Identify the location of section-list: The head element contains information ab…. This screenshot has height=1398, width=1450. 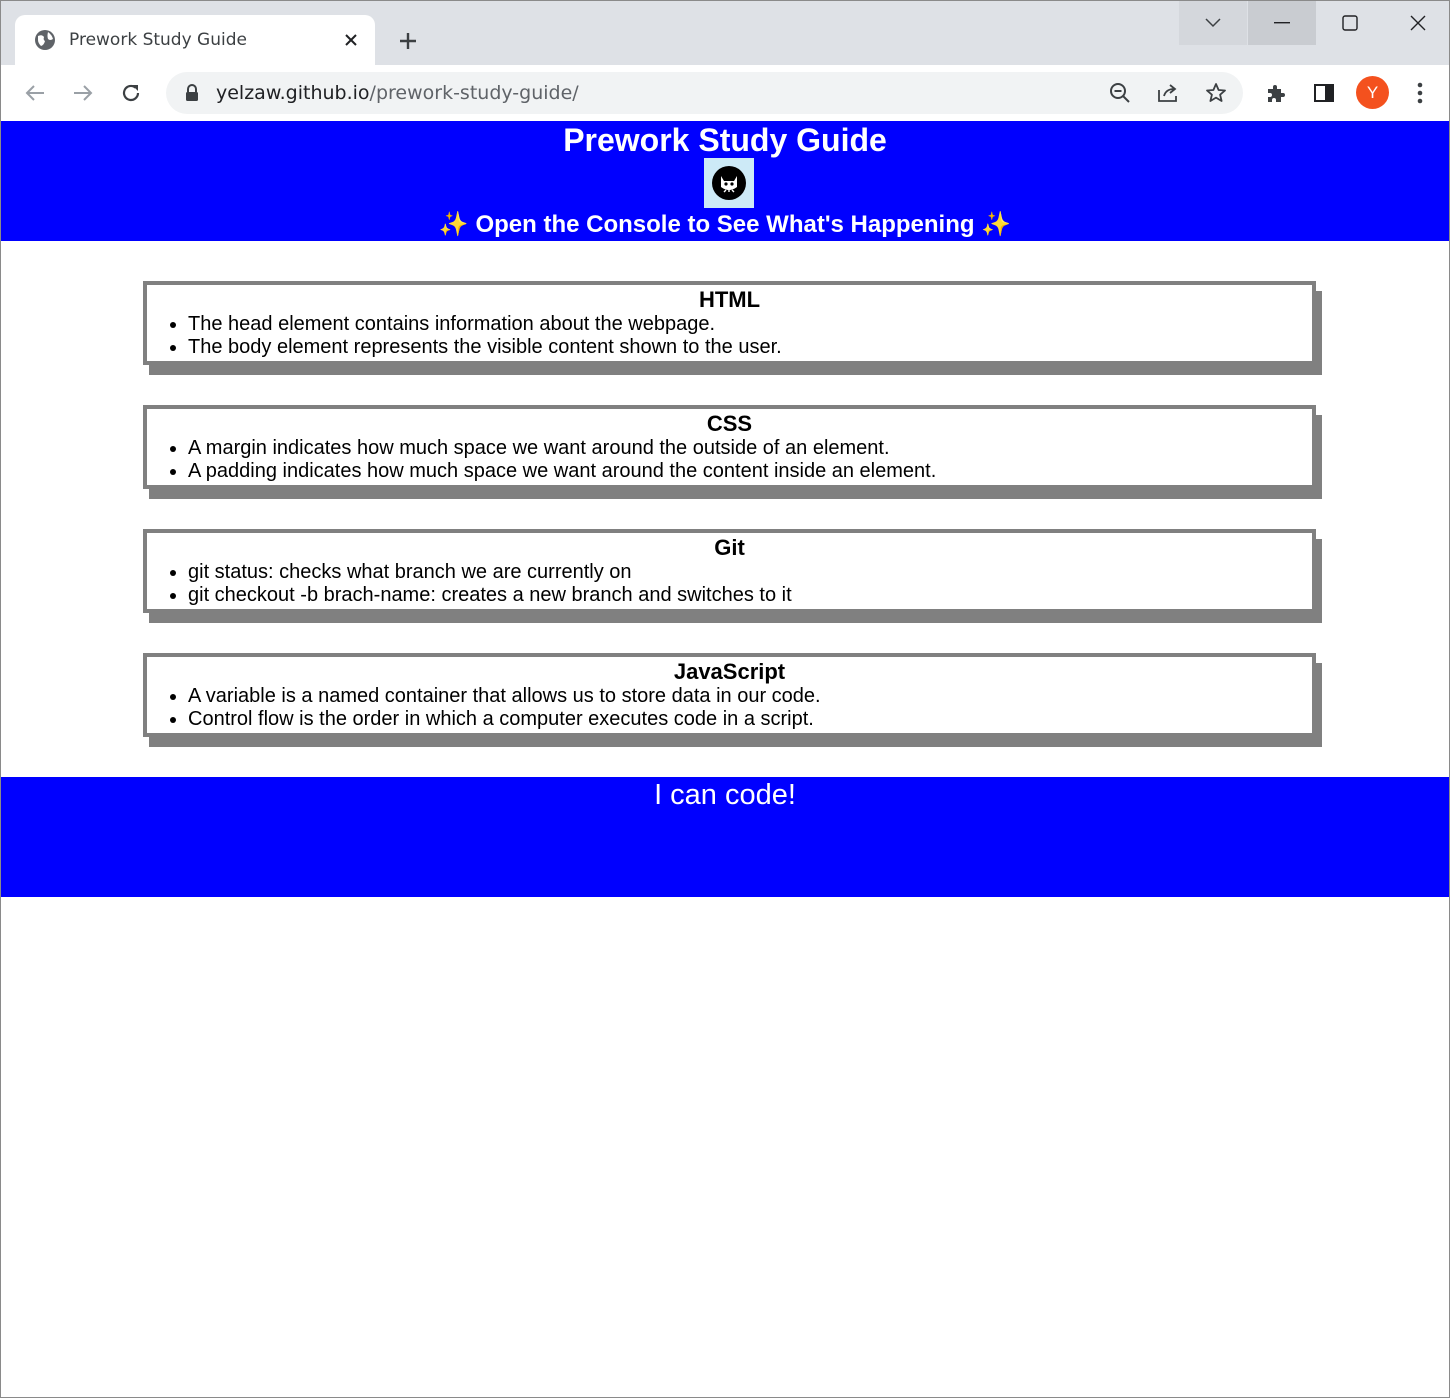
(729, 336).